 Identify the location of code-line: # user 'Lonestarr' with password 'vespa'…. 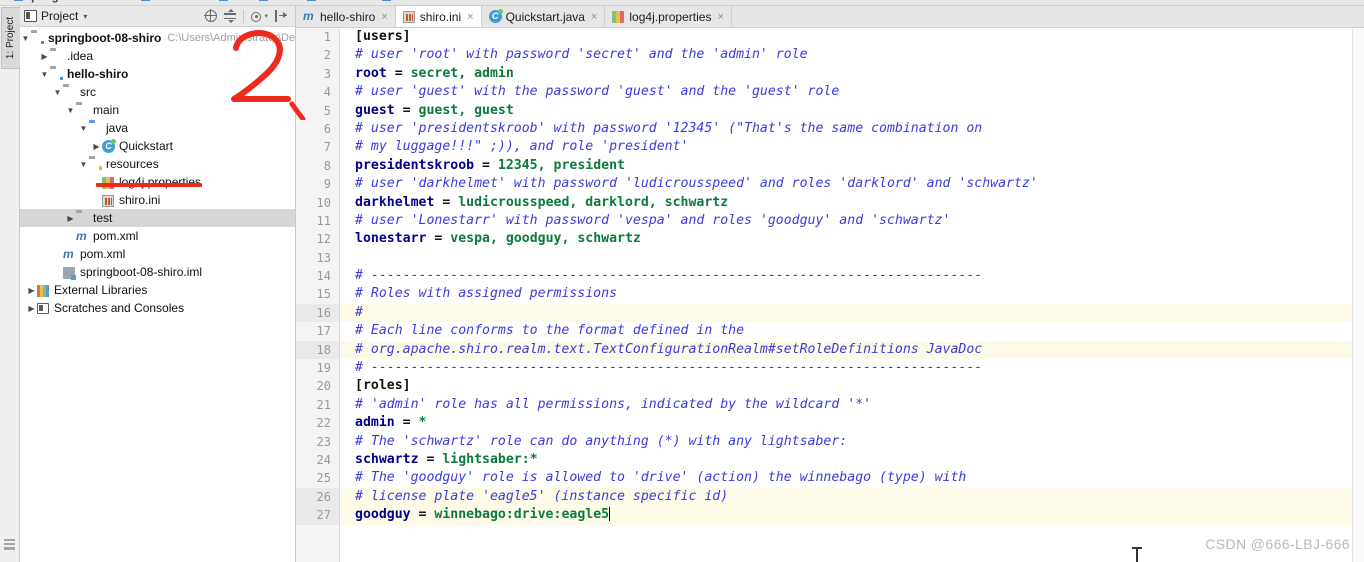
(852, 221).